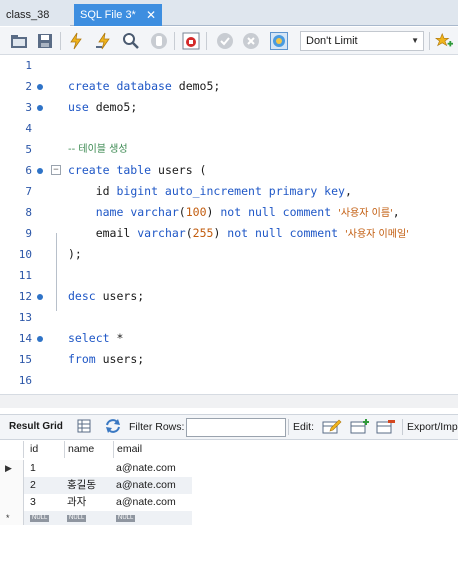  What do you see at coordinates (45, 41) in the screenshot?
I see `save-icon` at bounding box center [45, 41].